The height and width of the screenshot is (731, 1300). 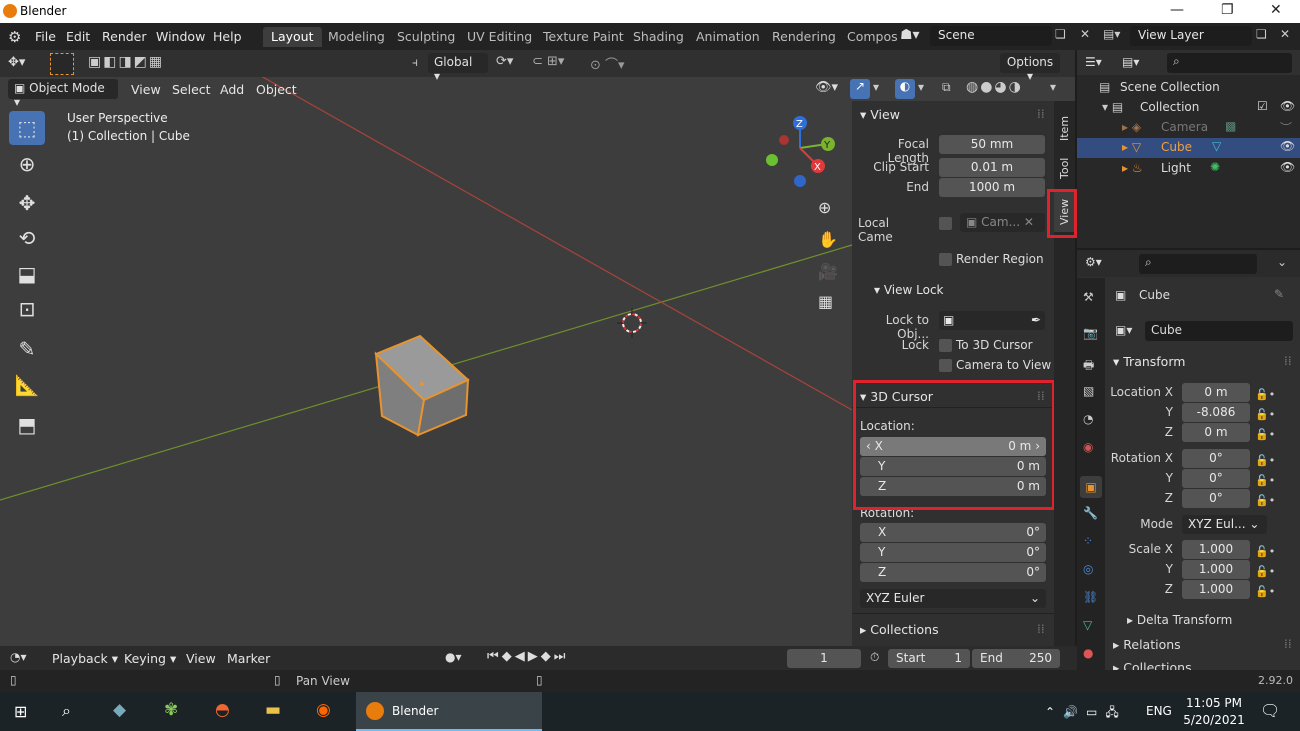 What do you see at coordinates (800, 152) in the screenshot?
I see `navigation-gizmo: Z Y X` at bounding box center [800, 152].